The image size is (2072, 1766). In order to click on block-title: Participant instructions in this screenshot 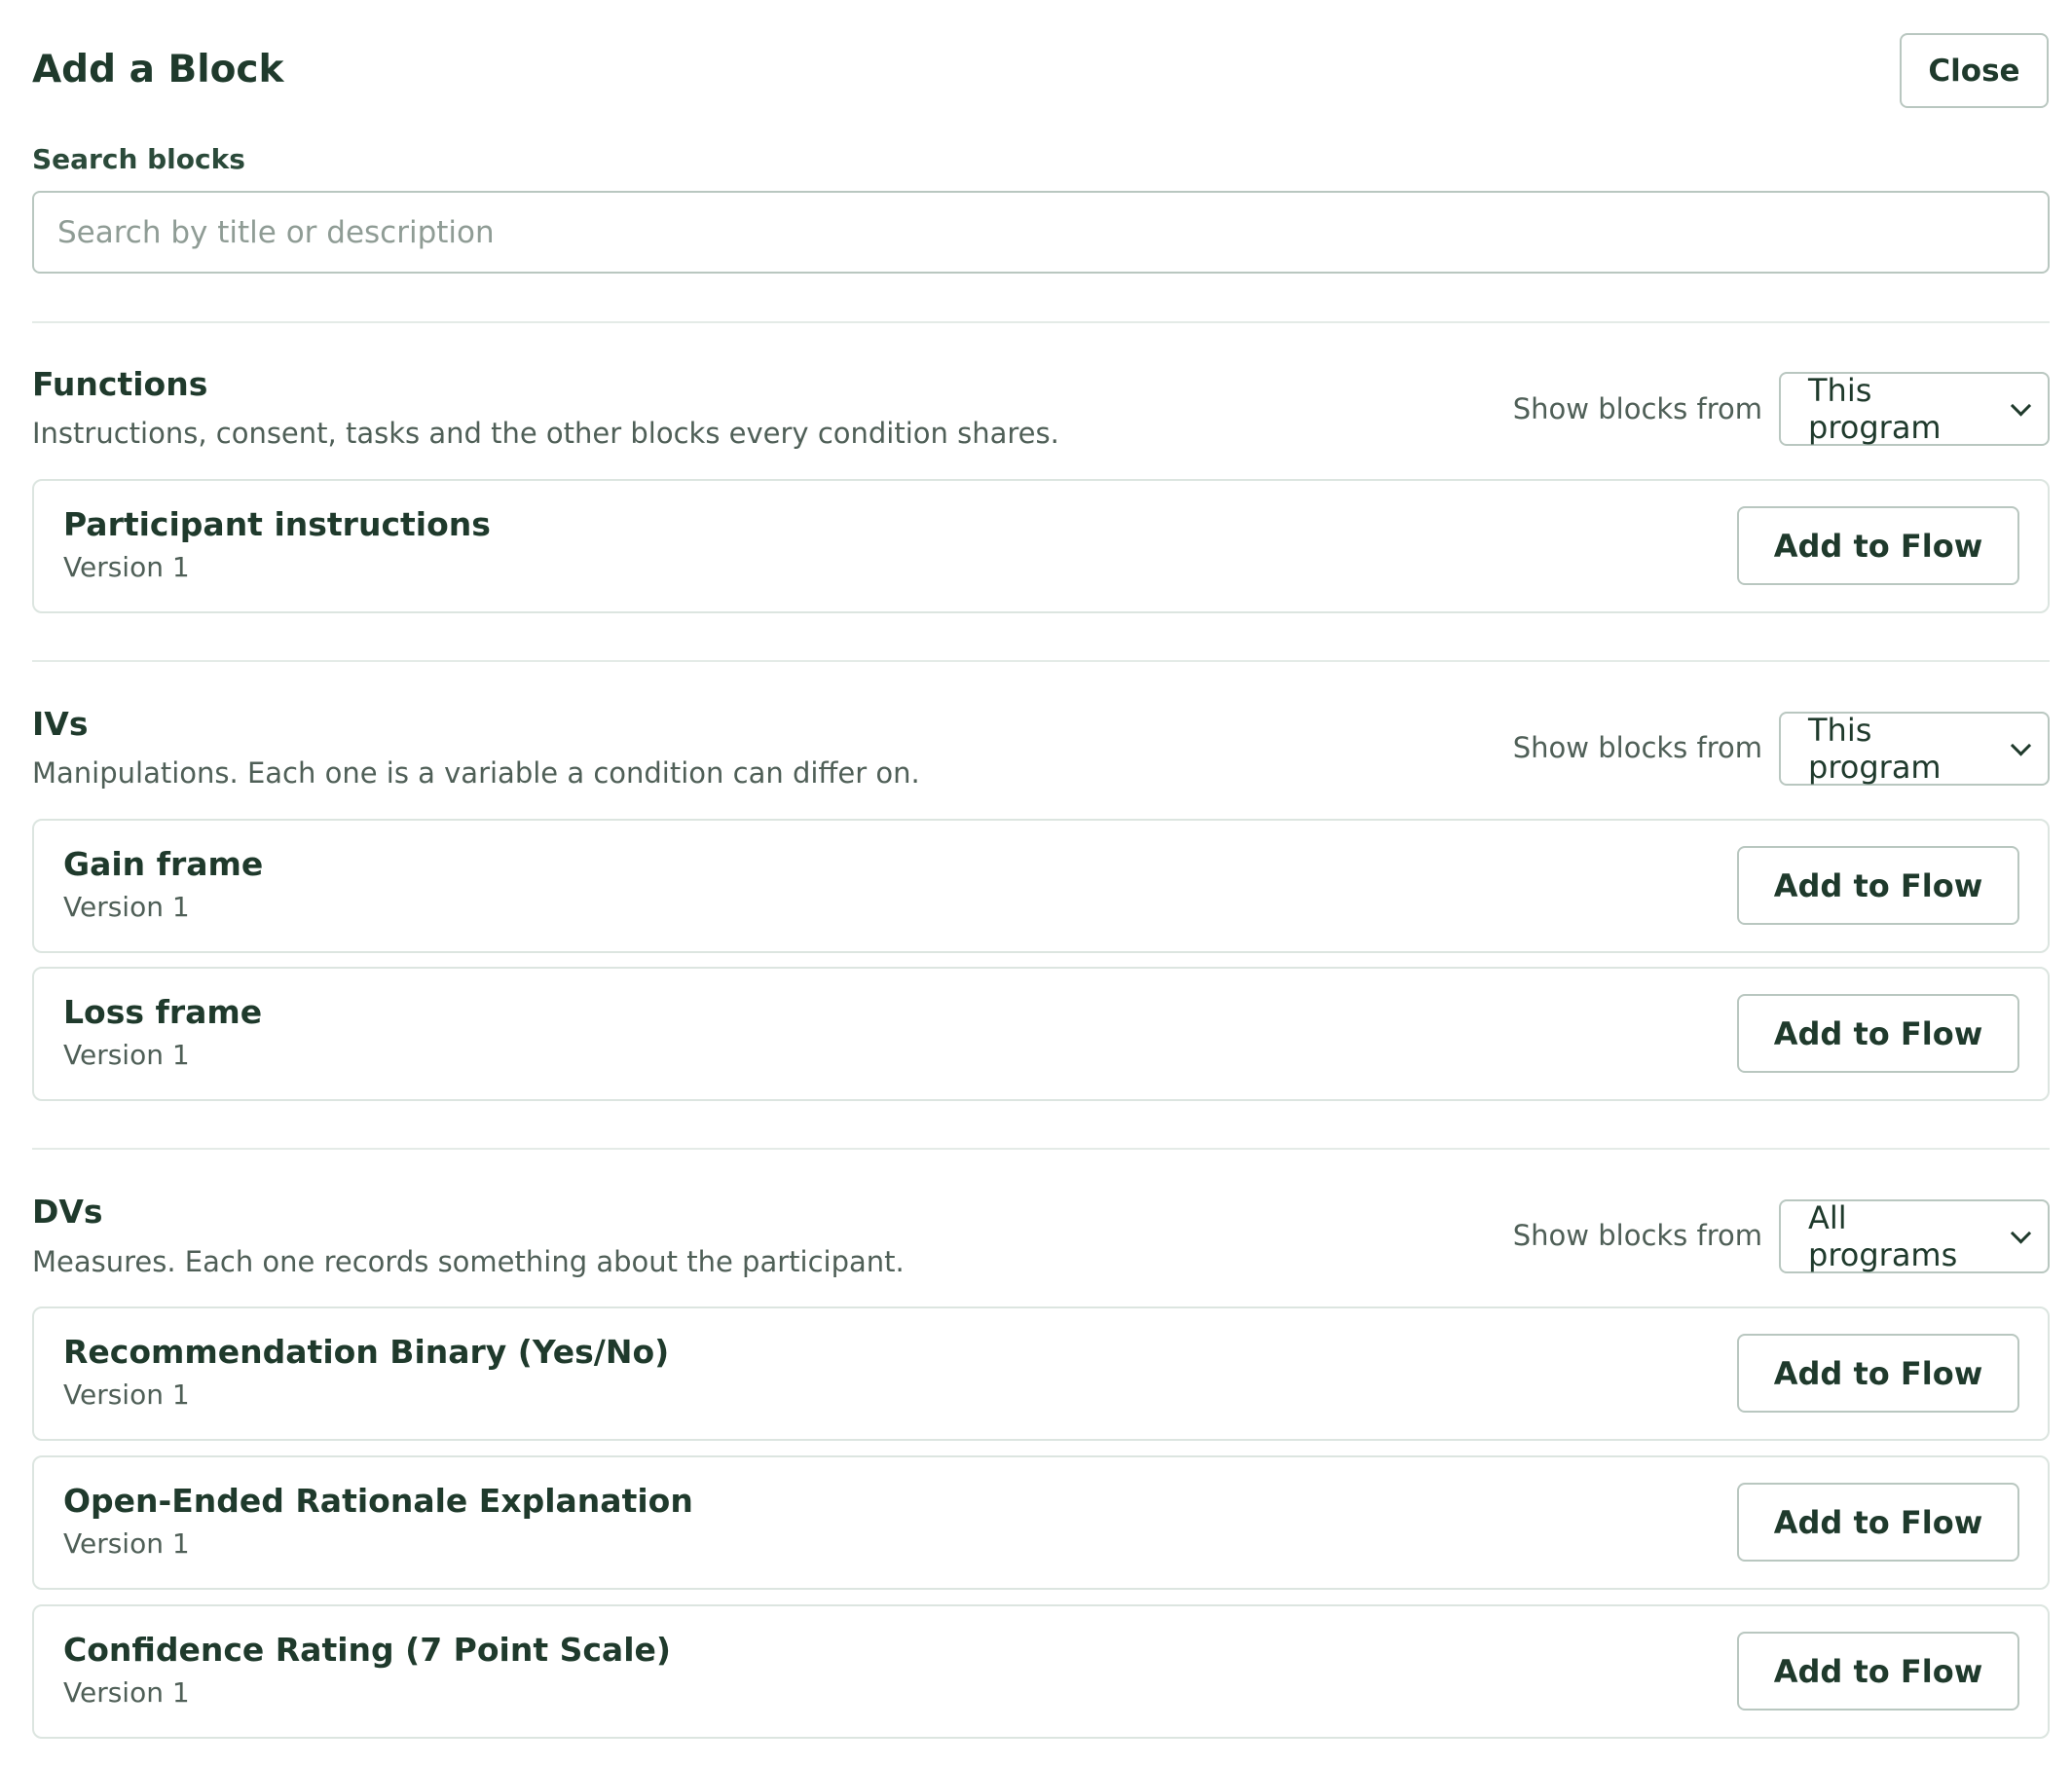, I will do `click(277, 524)`.